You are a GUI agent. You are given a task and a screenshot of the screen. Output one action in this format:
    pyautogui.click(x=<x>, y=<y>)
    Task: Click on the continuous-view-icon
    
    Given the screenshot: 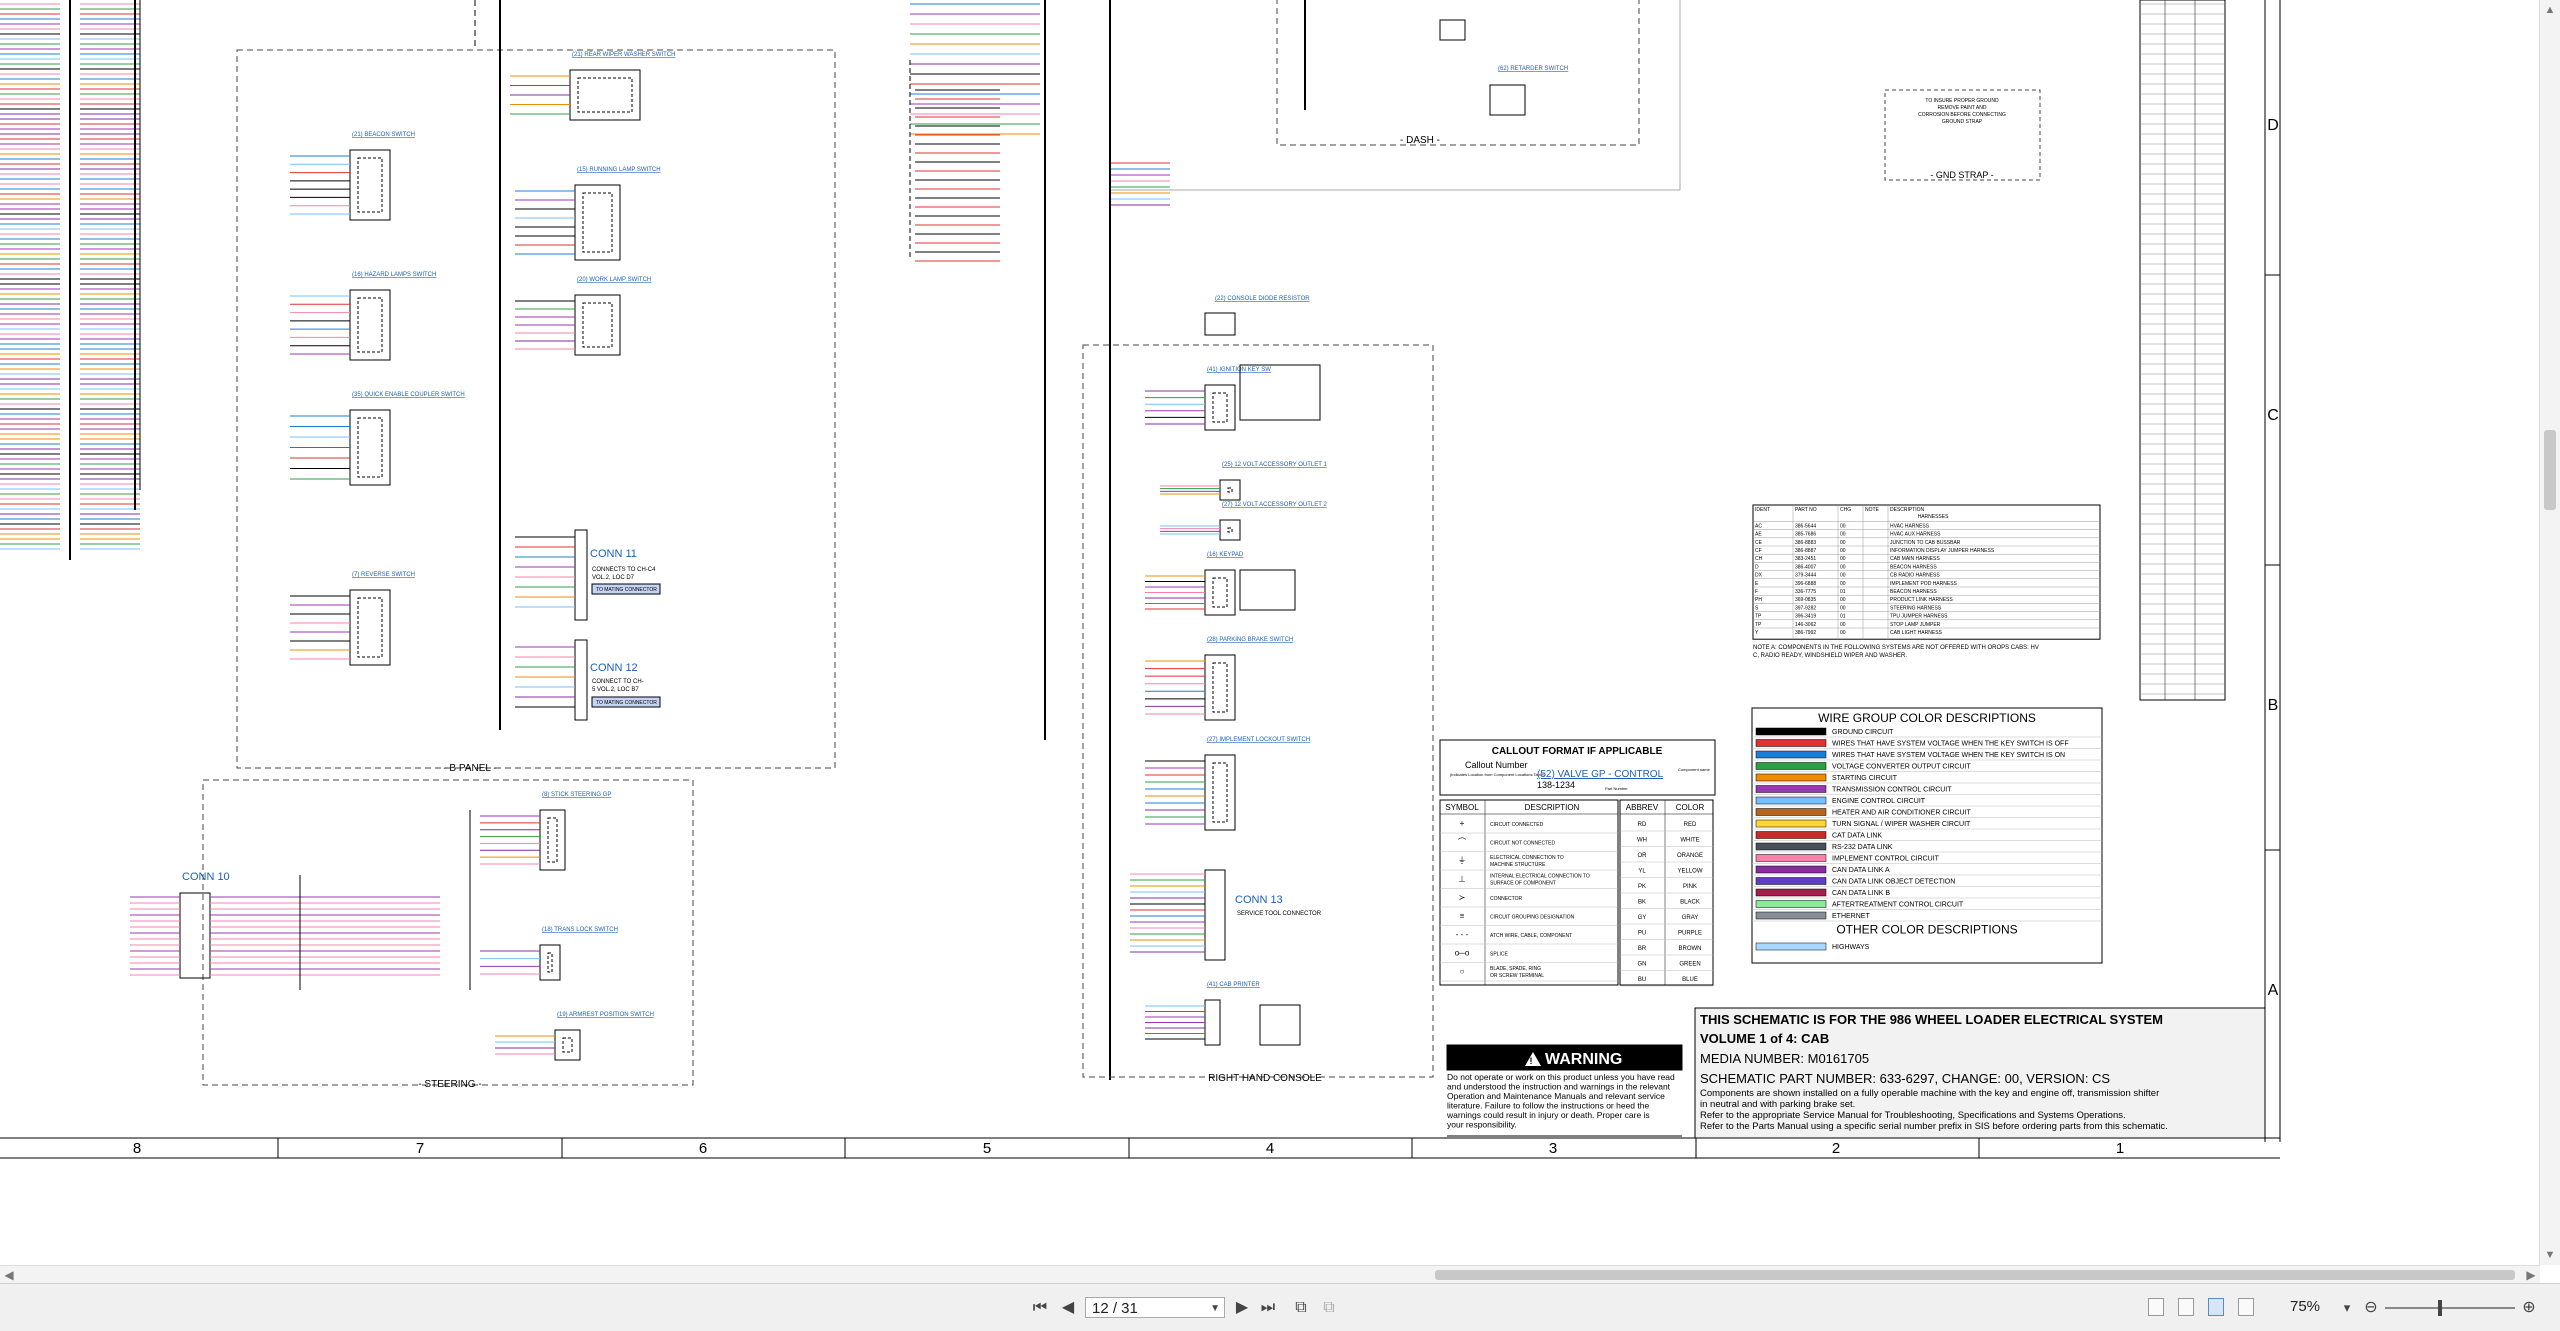 What is the action you would take?
    pyautogui.click(x=2186, y=1307)
    